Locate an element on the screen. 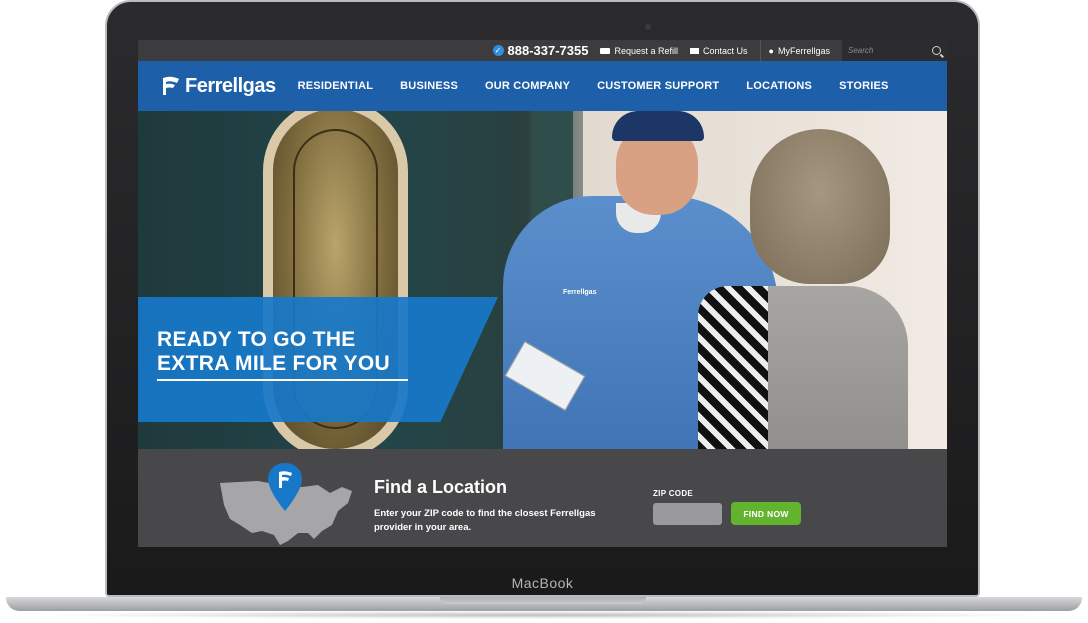  customer-hair is located at coordinates (820, 206).